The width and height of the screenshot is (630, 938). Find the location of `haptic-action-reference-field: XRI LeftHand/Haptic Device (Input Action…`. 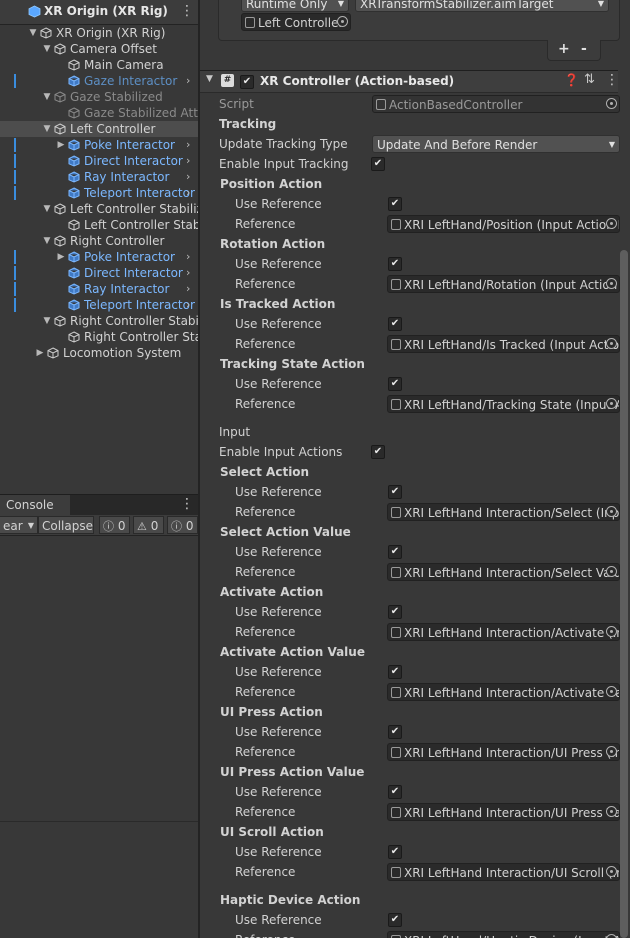

haptic-action-reference-field: XRI LeftHand/Haptic Device (Input Action… is located at coordinates (503, 934).